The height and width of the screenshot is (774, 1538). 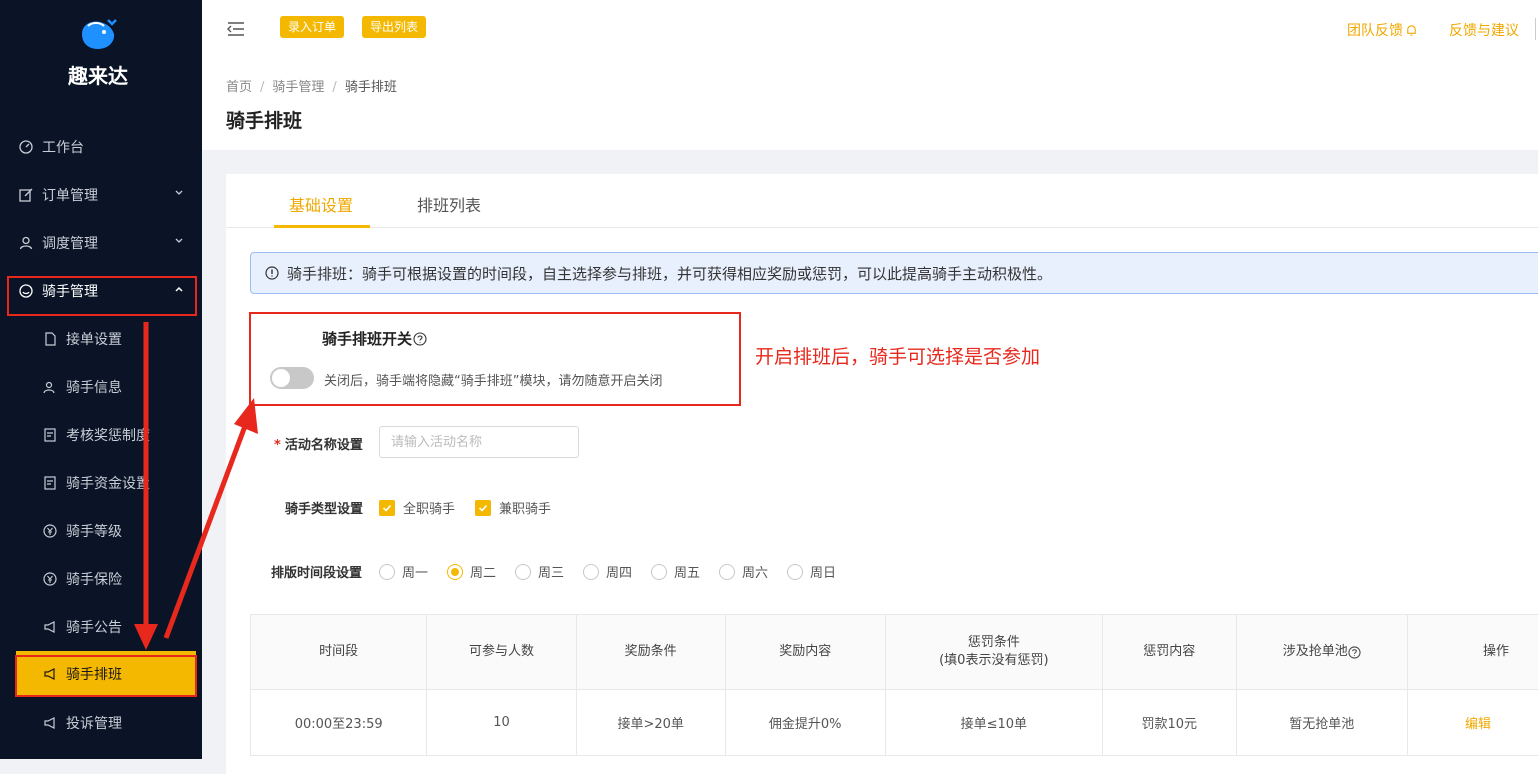 What do you see at coordinates (1478, 724) in the screenshot?
I see `edit-link: 编辑` at bounding box center [1478, 724].